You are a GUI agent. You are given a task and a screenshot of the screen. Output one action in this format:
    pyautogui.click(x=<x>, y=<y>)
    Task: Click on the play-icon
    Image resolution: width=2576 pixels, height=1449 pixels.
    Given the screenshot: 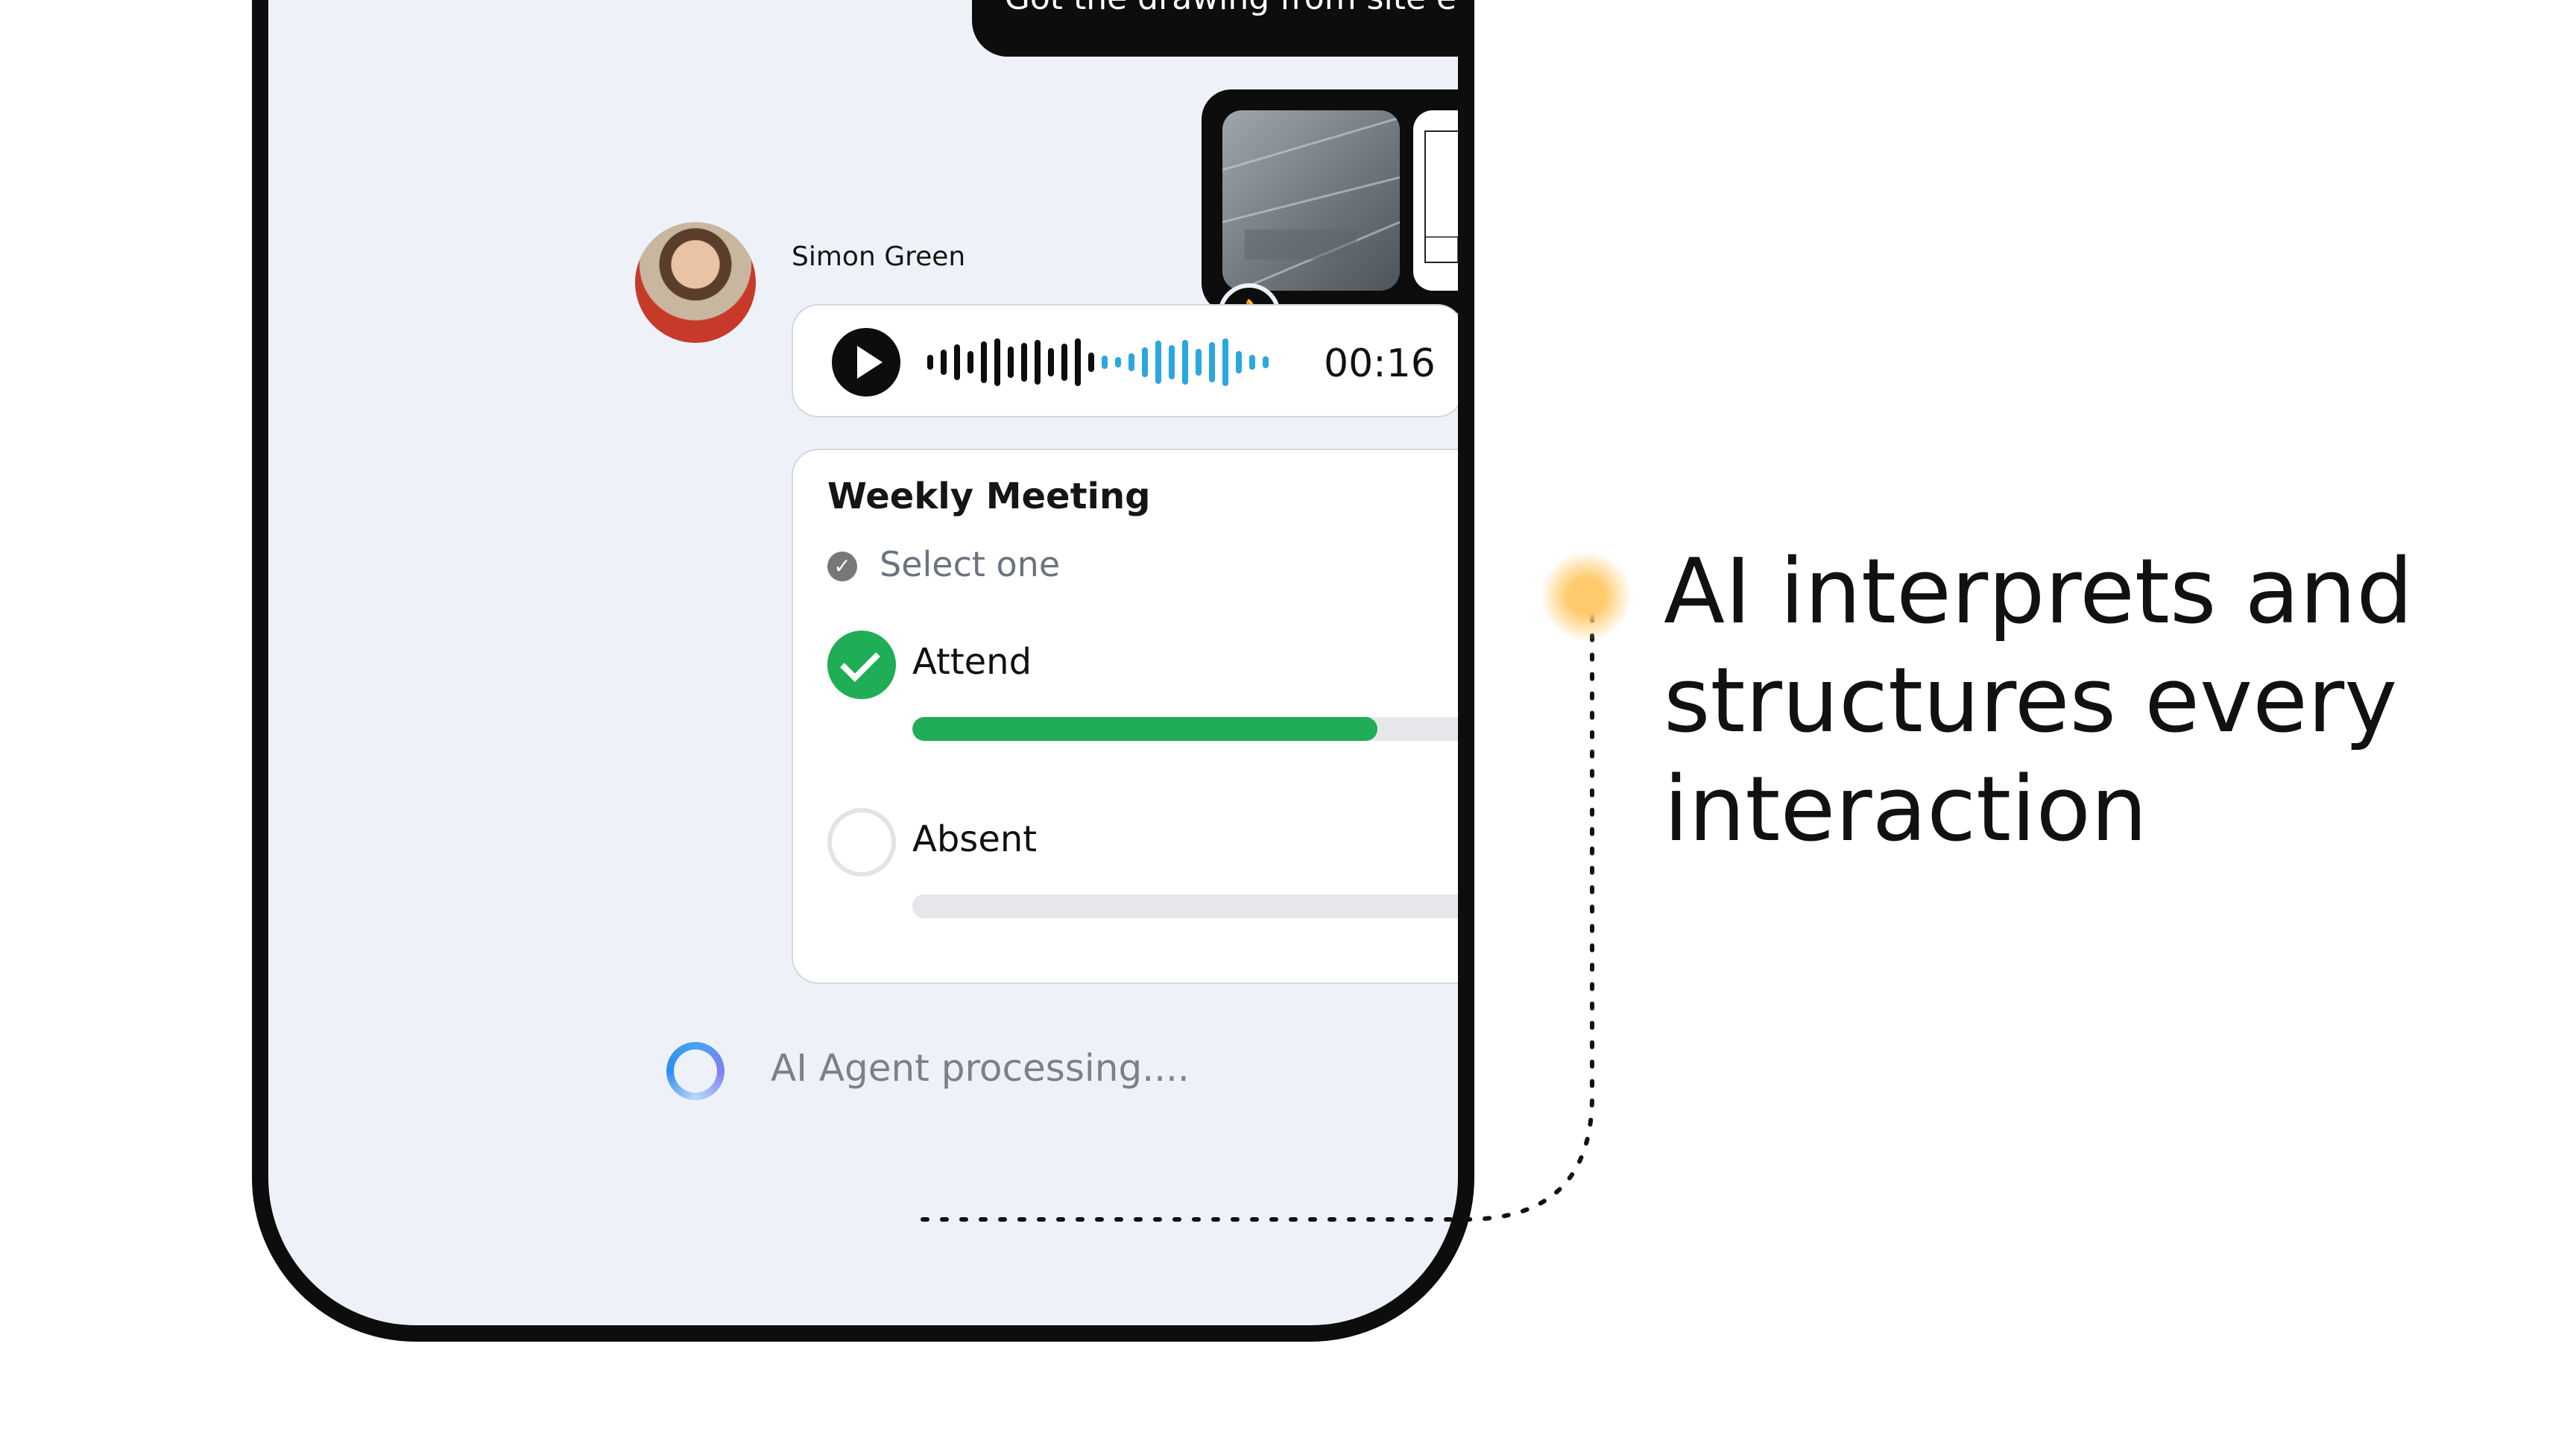 What is the action you would take?
    pyautogui.click(x=866, y=362)
    